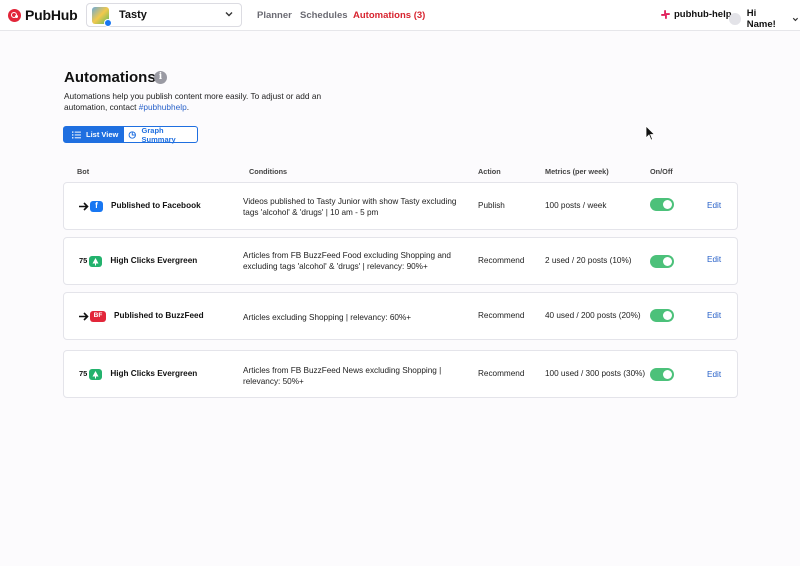 Image resolution: width=800 pixels, height=566 pixels. Describe the element at coordinates (110, 77) in the screenshot. I see `page-title: Automations` at that location.